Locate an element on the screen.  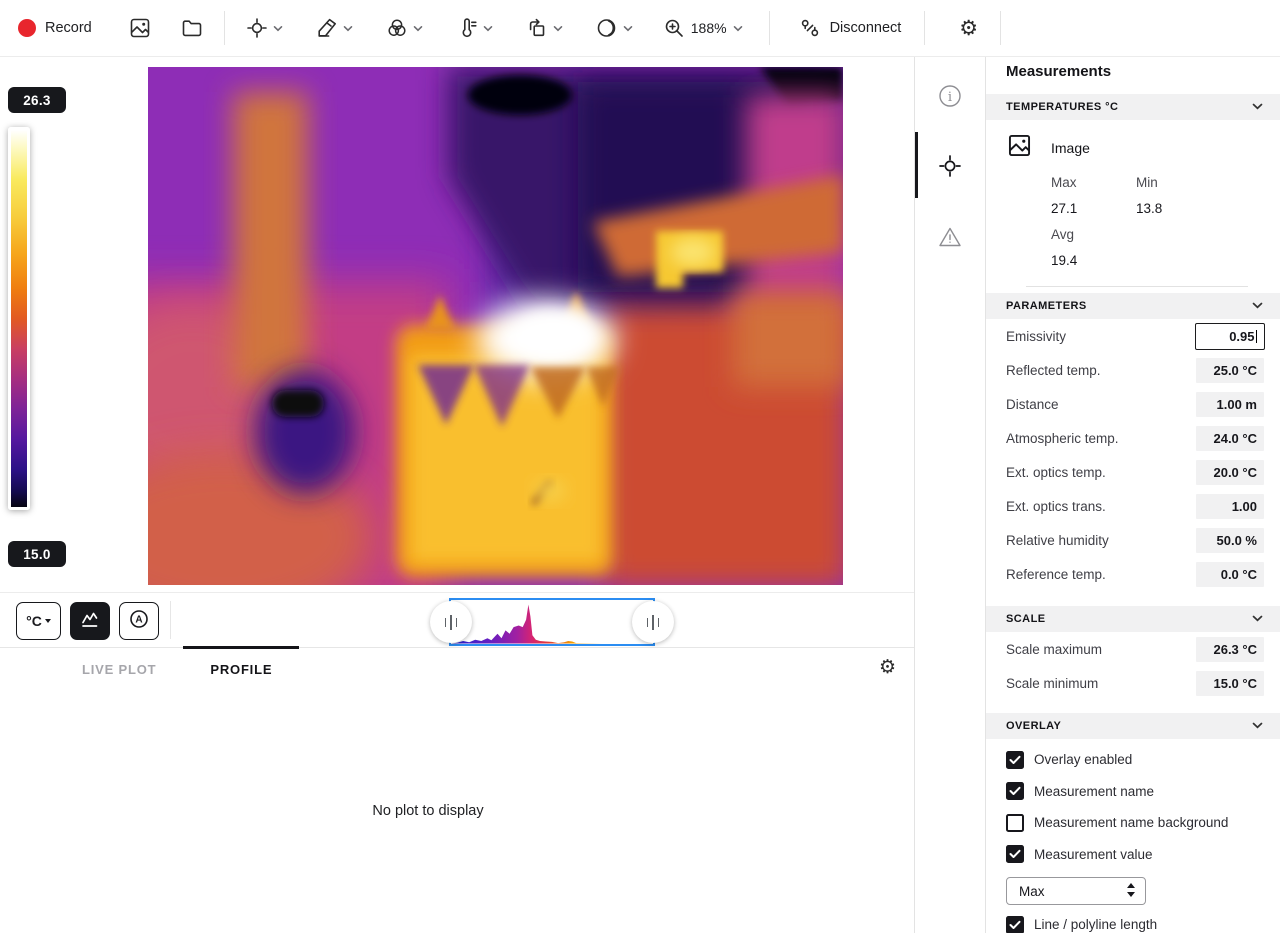
palette-icon is located at coordinates (327, 28).